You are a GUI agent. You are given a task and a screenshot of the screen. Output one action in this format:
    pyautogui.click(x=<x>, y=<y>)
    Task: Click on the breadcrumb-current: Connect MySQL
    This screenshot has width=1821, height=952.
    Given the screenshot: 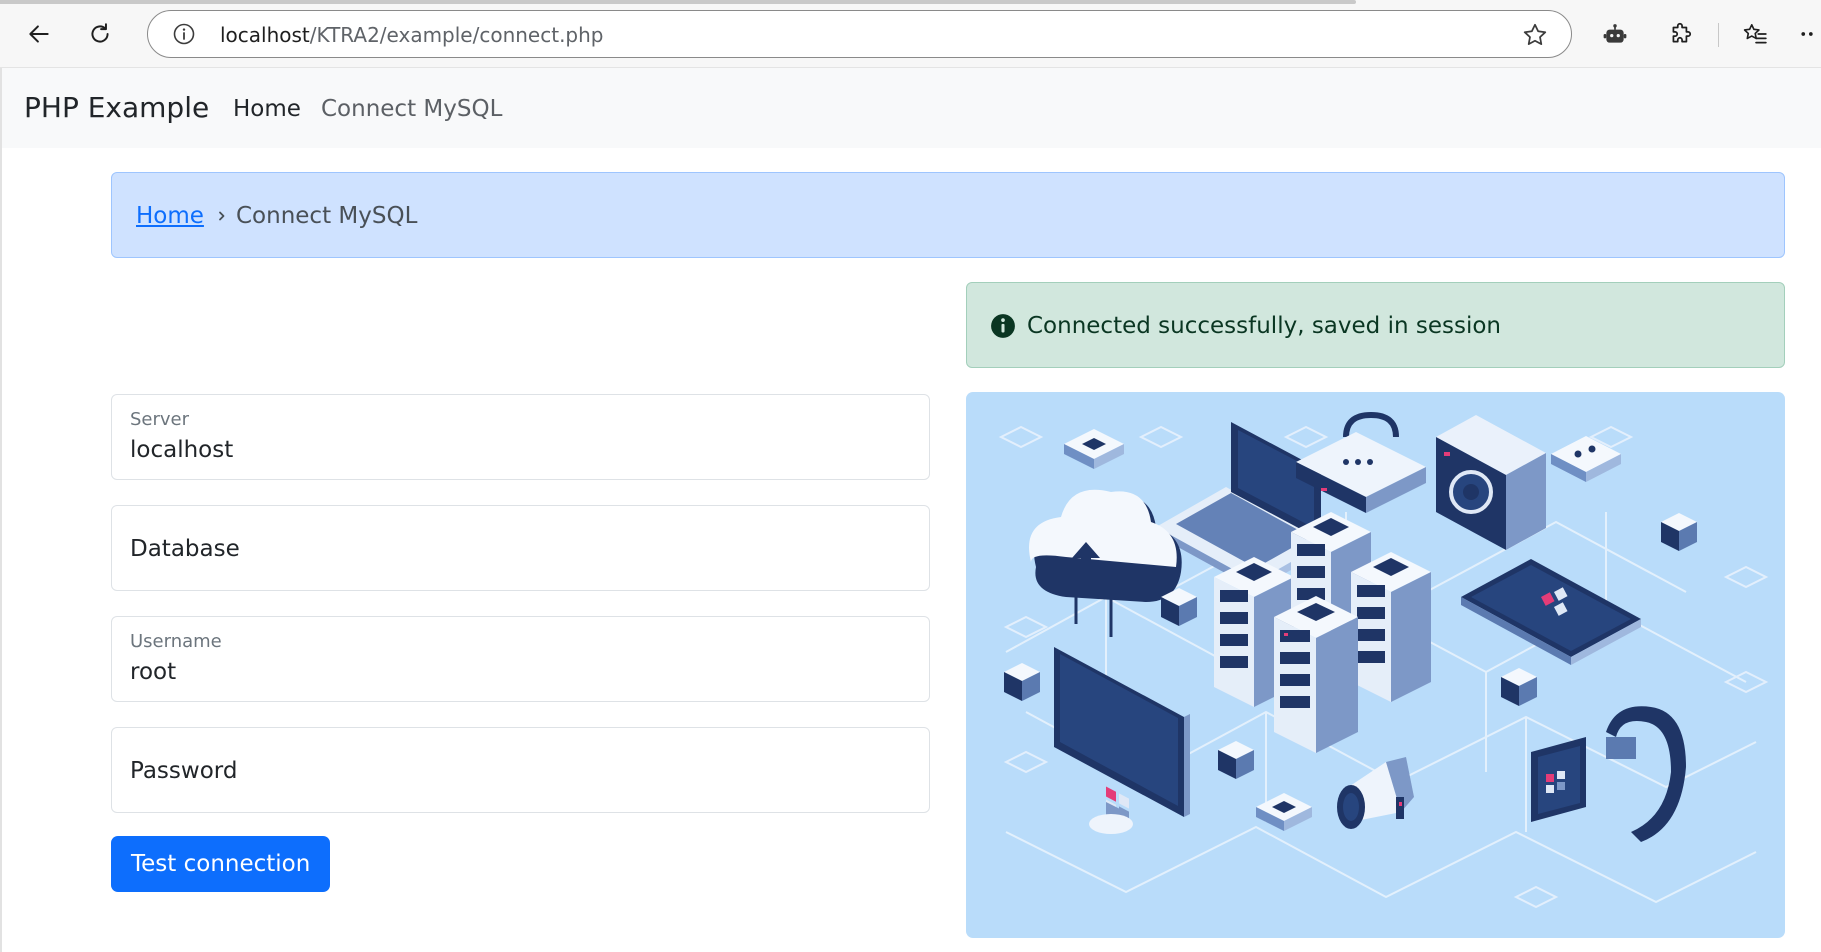 What is the action you would take?
    pyautogui.click(x=327, y=216)
    